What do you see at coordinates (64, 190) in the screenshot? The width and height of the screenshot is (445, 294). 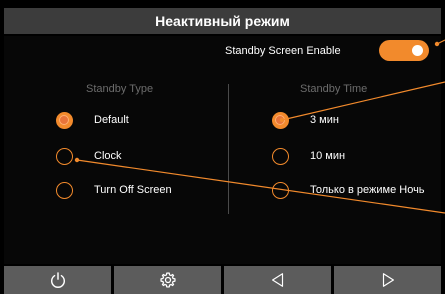 I see `radio-turn-off-screen` at bounding box center [64, 190].